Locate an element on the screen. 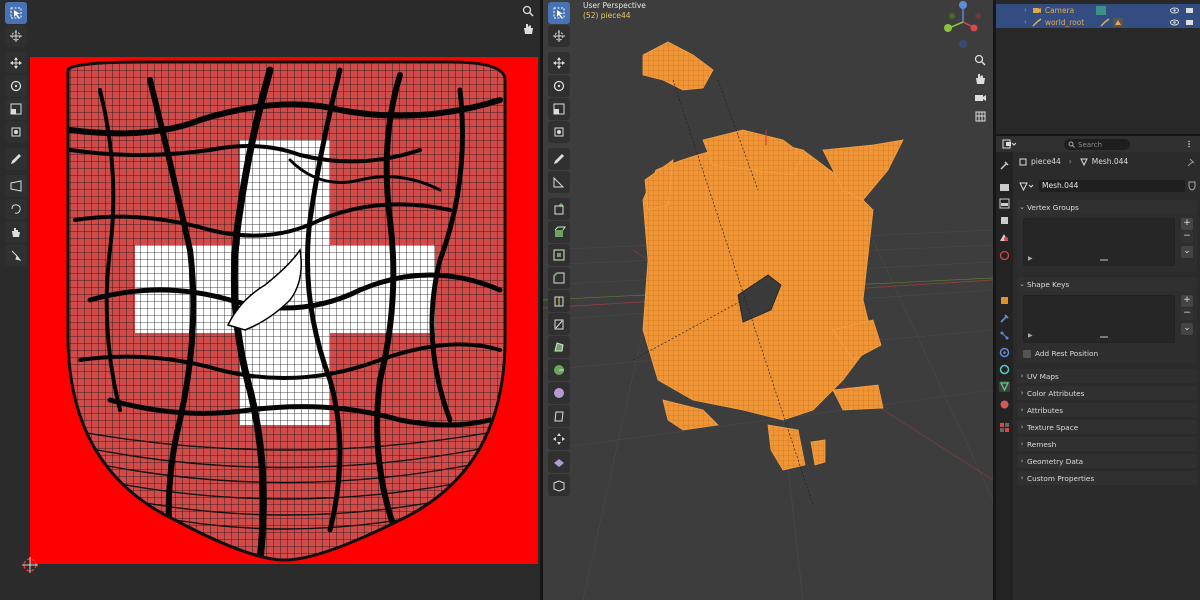  vp-bevel-tool-button is located at coordinates (559, 278).